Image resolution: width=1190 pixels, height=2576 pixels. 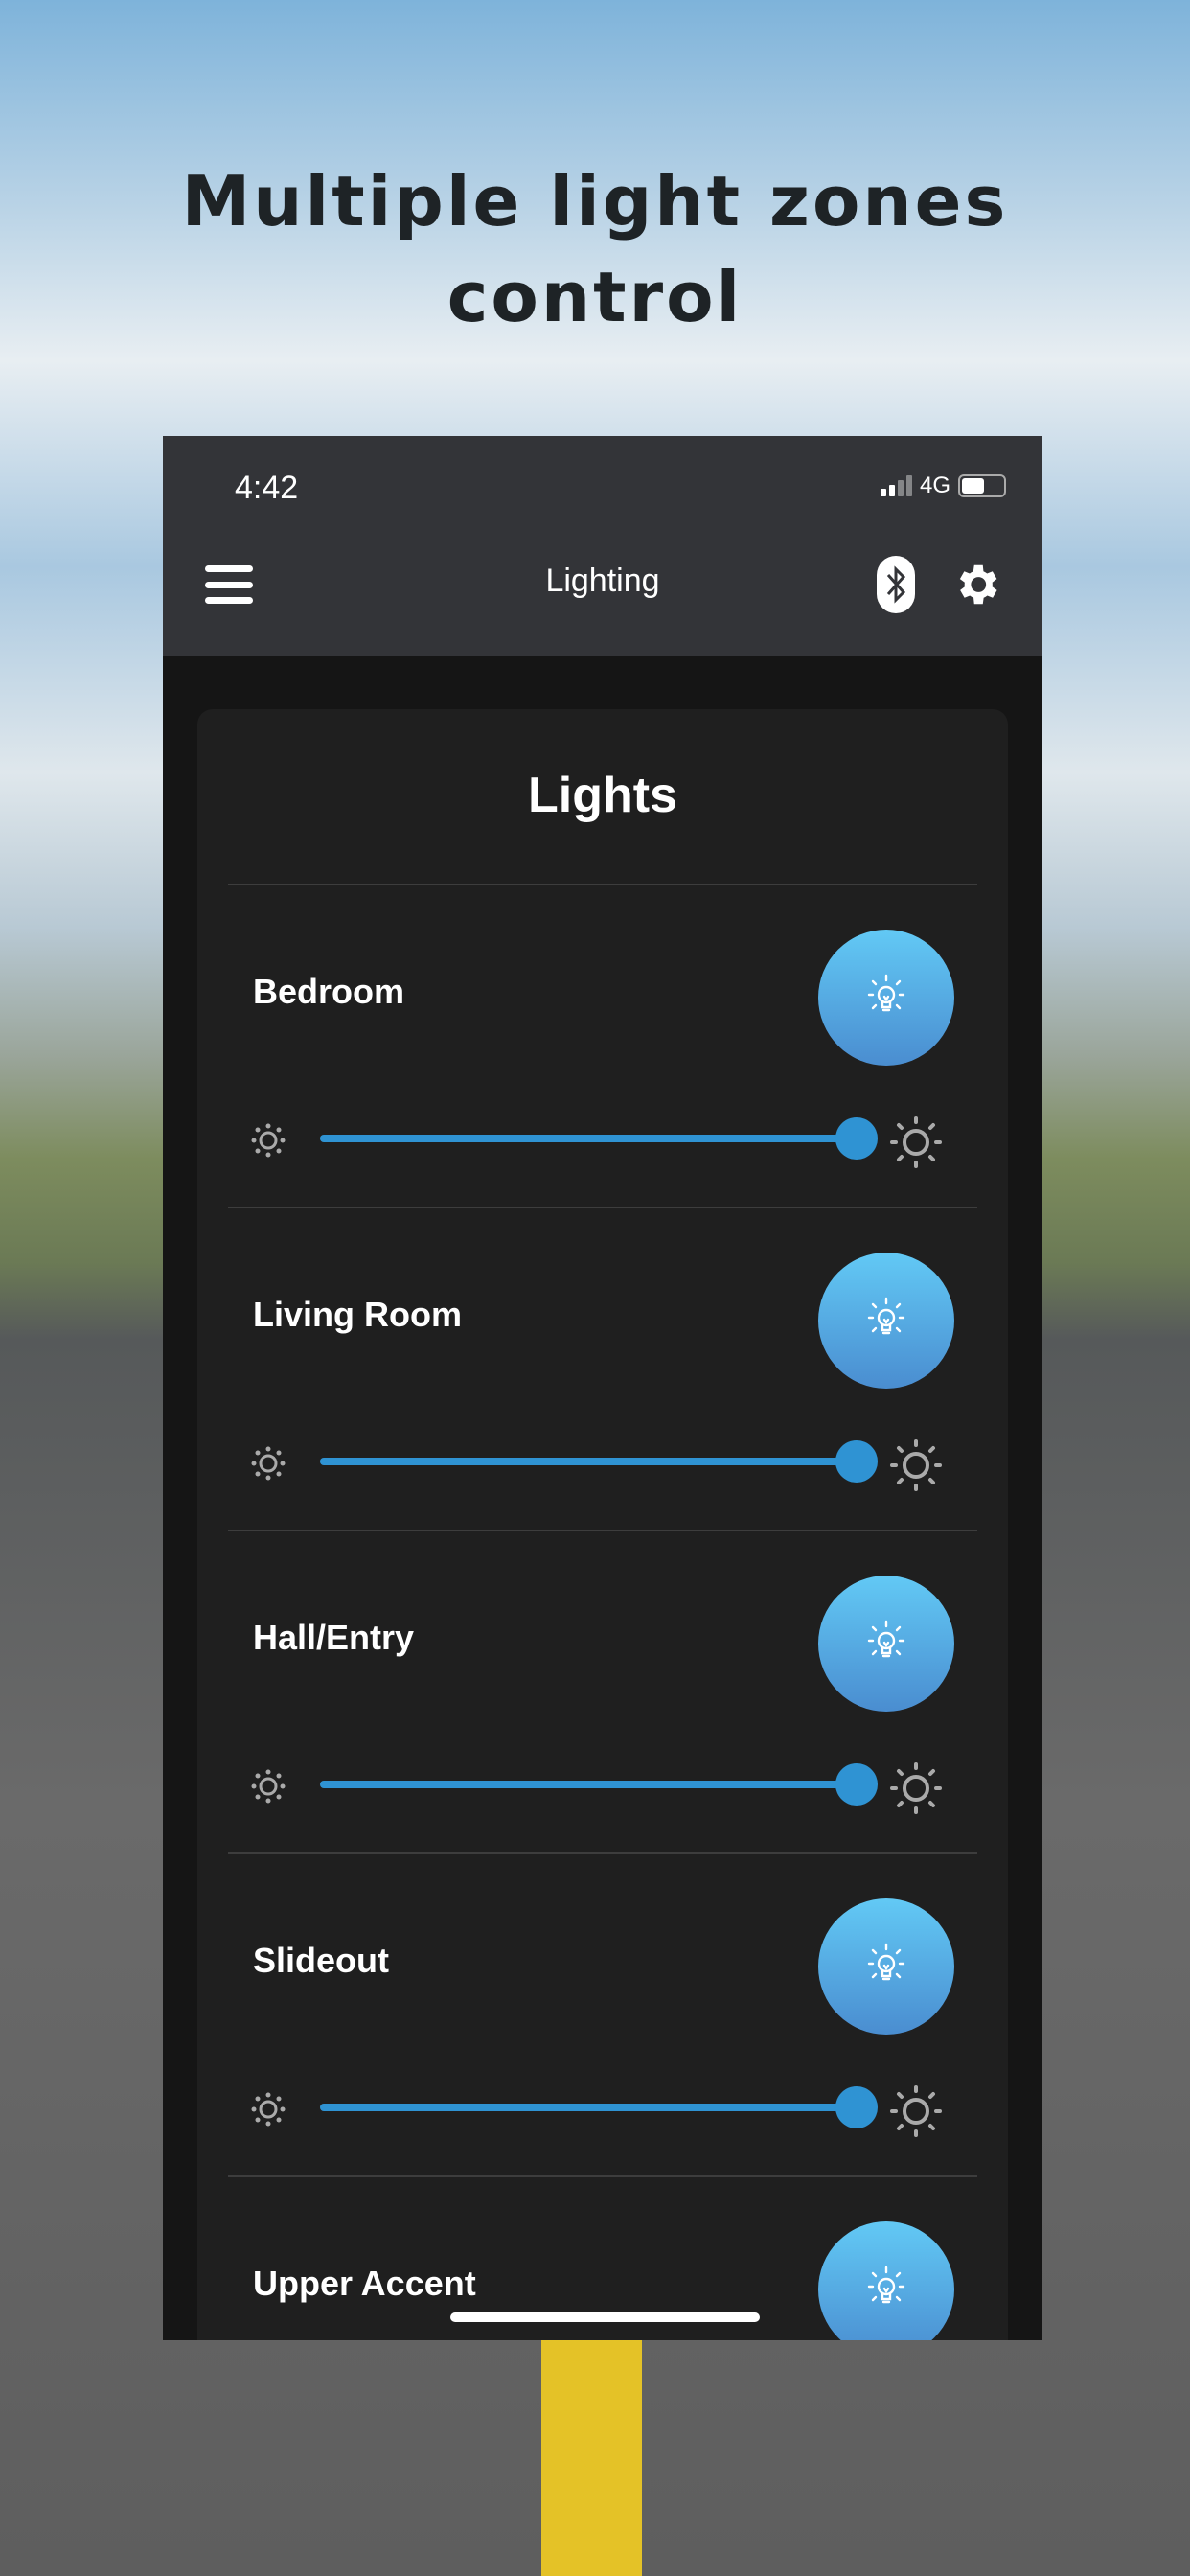 What do you see at coordinates (603, 1691) in the screenshot?
I see `zone-row: Hall/Entry` at bounding box center [603, 1691].